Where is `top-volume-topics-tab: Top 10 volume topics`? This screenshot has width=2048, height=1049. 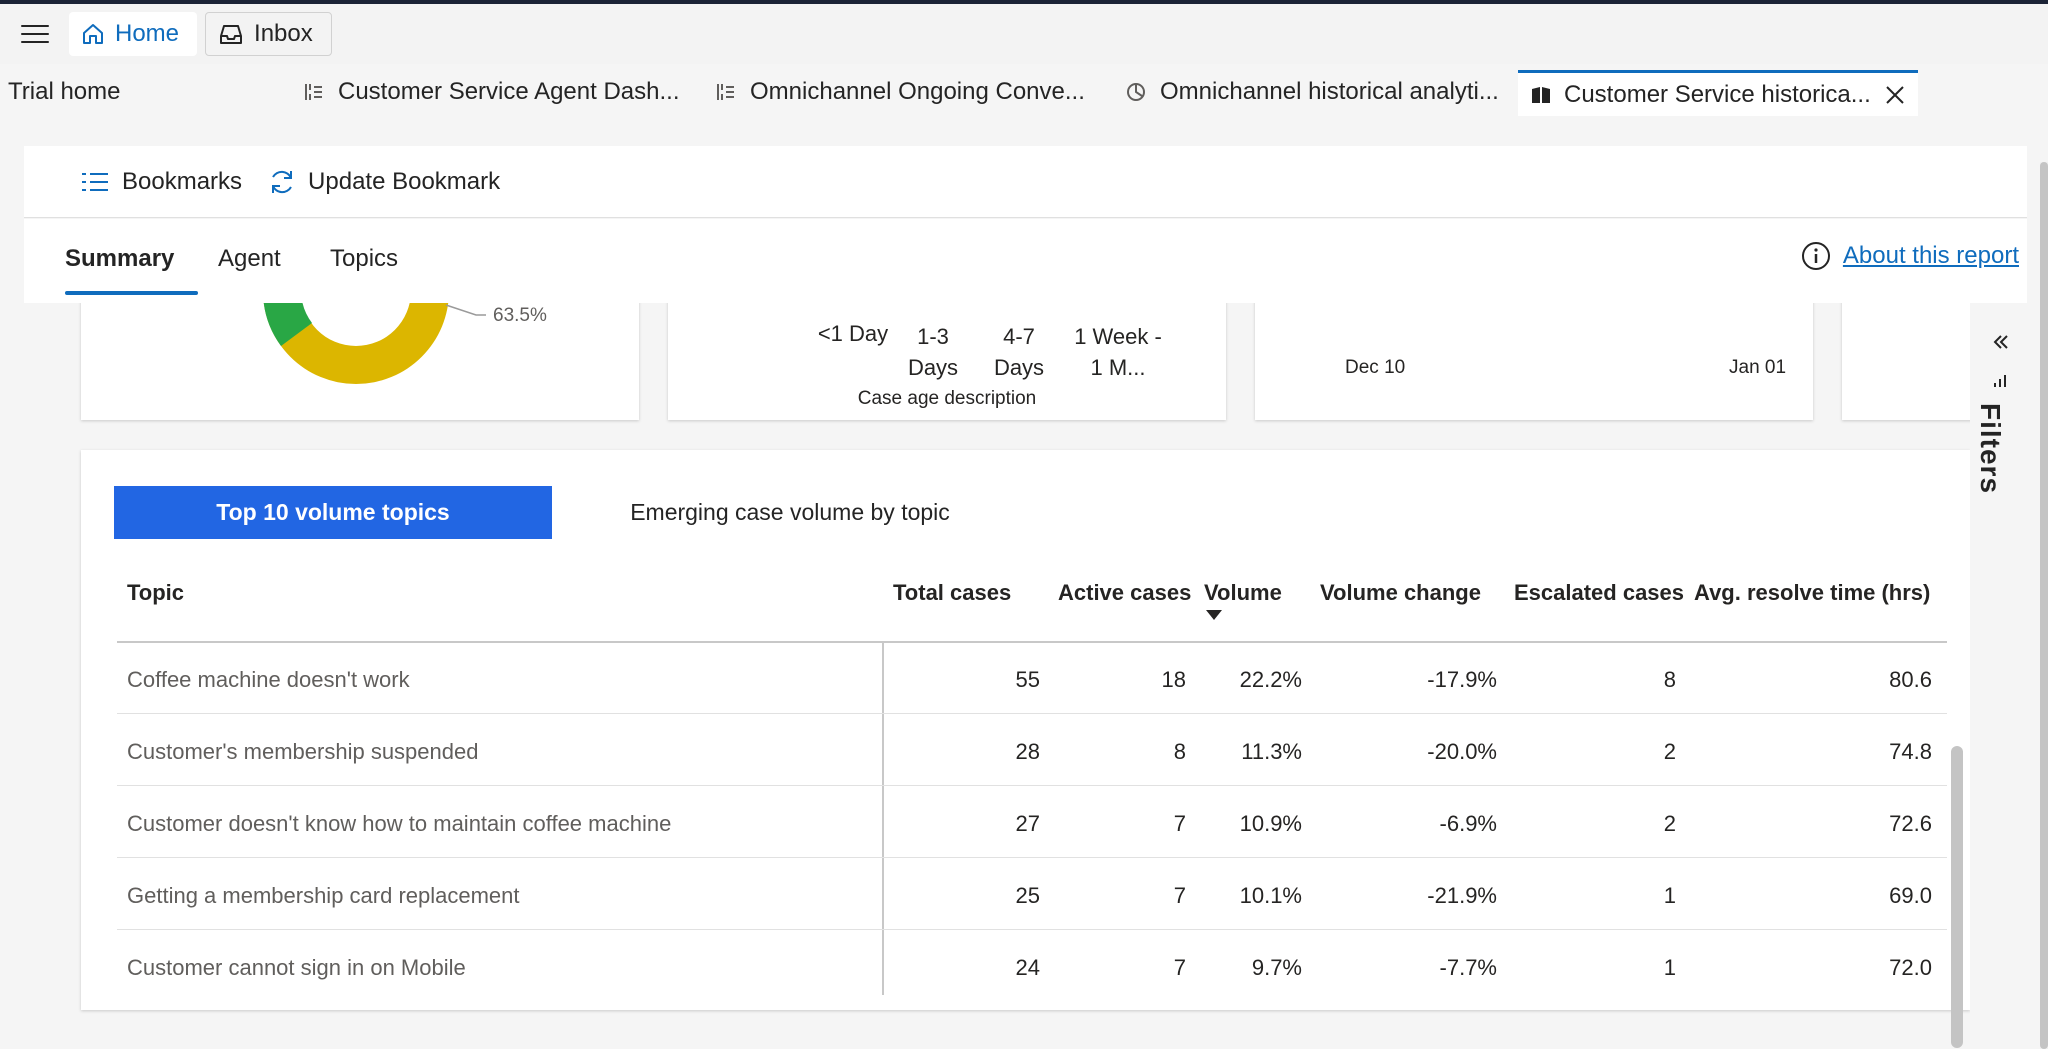
top-volume-topics-tab: Top 10 volume topics is located at coordinates (333, 512).